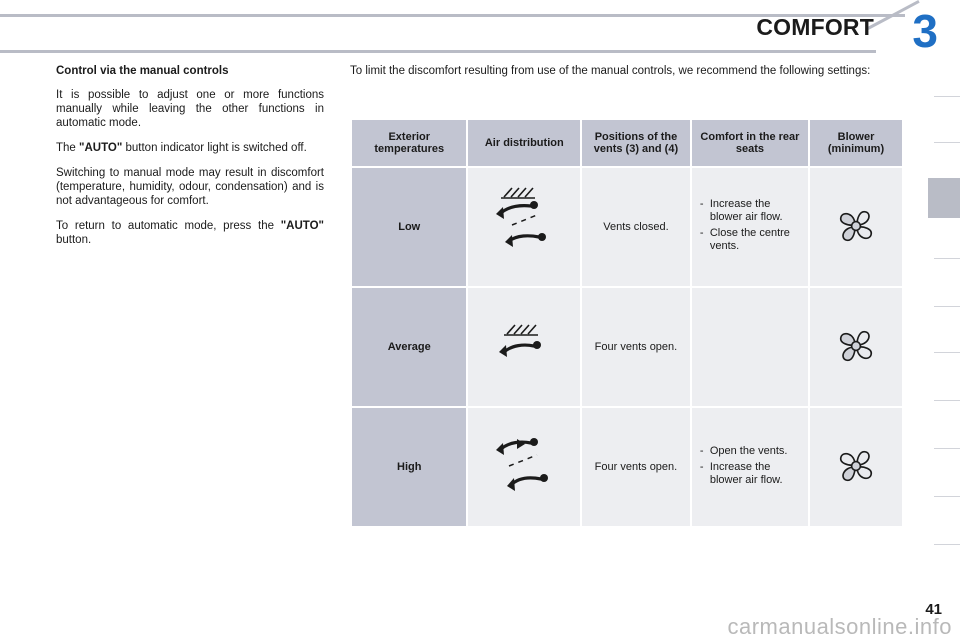 This screenshot has width=960, height=640. What do you see at coordinates (636, 467) in the screenshot?
I see `vents-cell-high: Four vents open.` at bounding box center [636, 467].